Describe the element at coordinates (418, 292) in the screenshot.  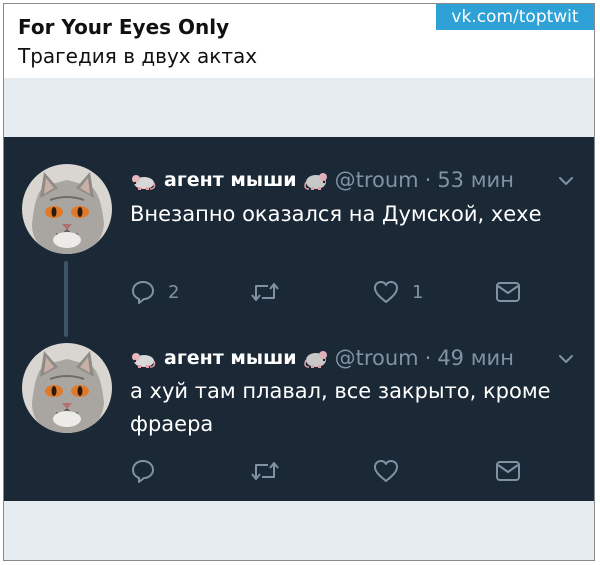
I see `like-count: 1` at that location.